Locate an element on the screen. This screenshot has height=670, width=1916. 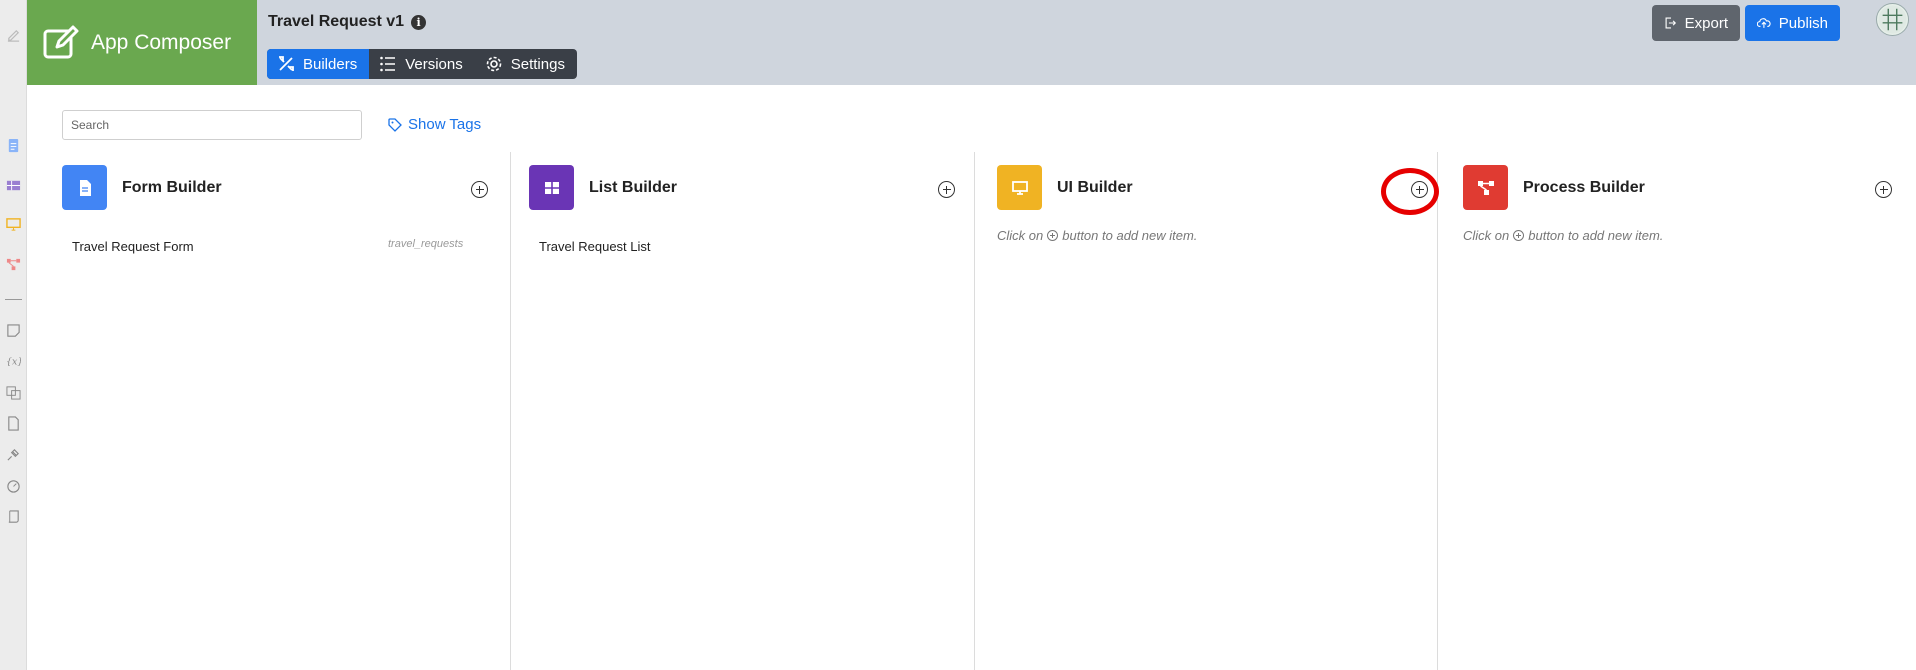
process-builder-title: Process Builder is located at coordinates (1584, 187).